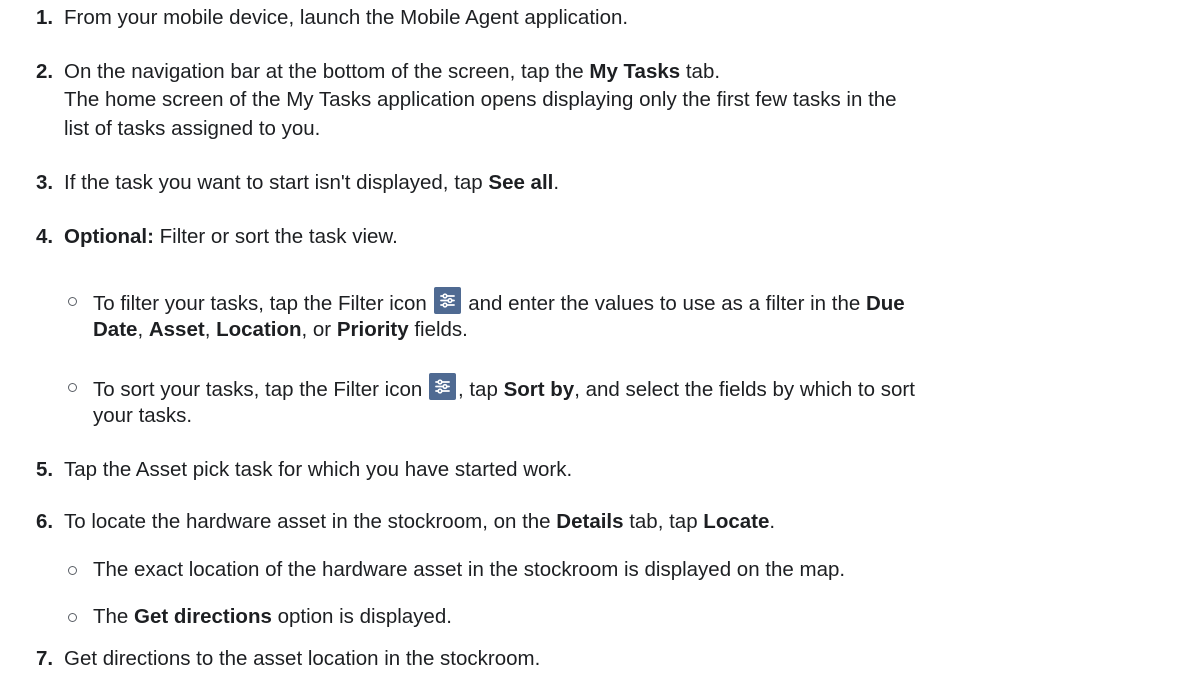  Describe the element at coordinates (45, 236) in the screenshot. I see `step-number: 4.` at that location.